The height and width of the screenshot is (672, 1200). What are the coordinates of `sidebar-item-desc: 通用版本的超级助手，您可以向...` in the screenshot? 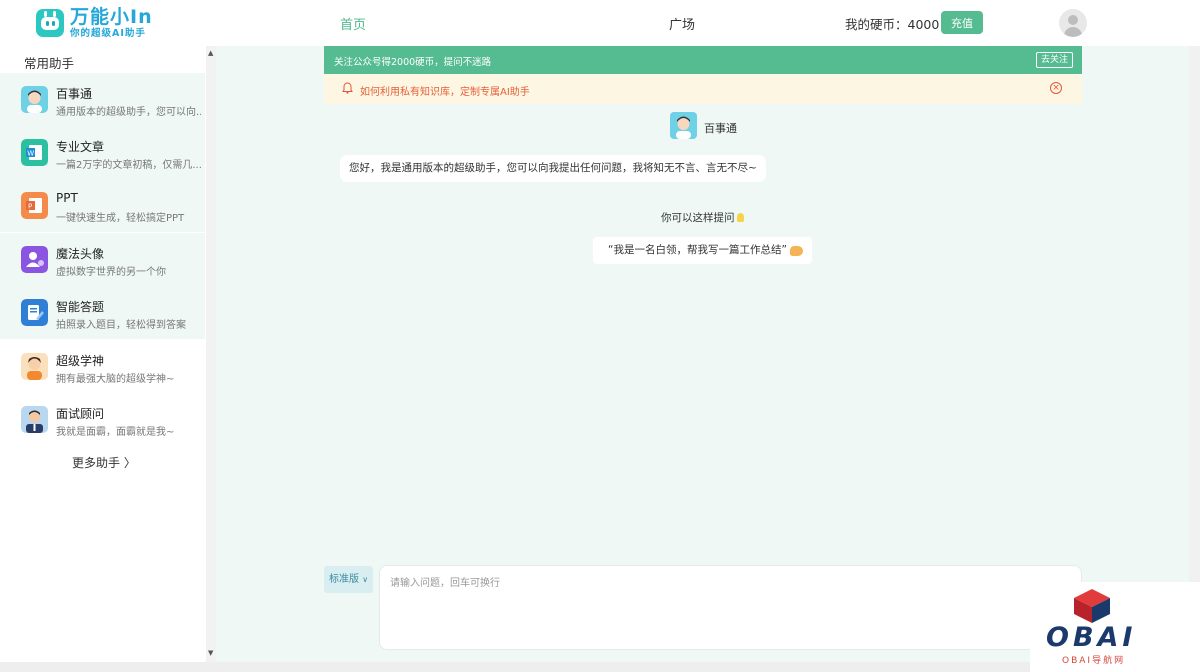 It's located at (128, 112).